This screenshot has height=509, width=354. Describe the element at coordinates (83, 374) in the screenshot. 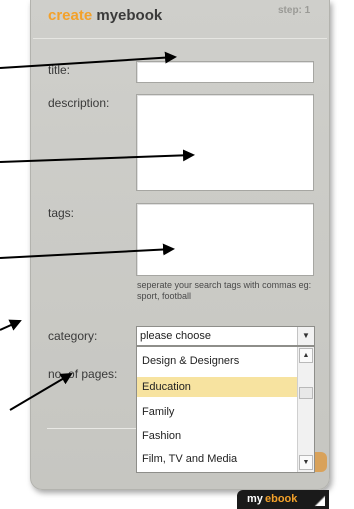

I see `pages-label: no. of pages:` at that location.